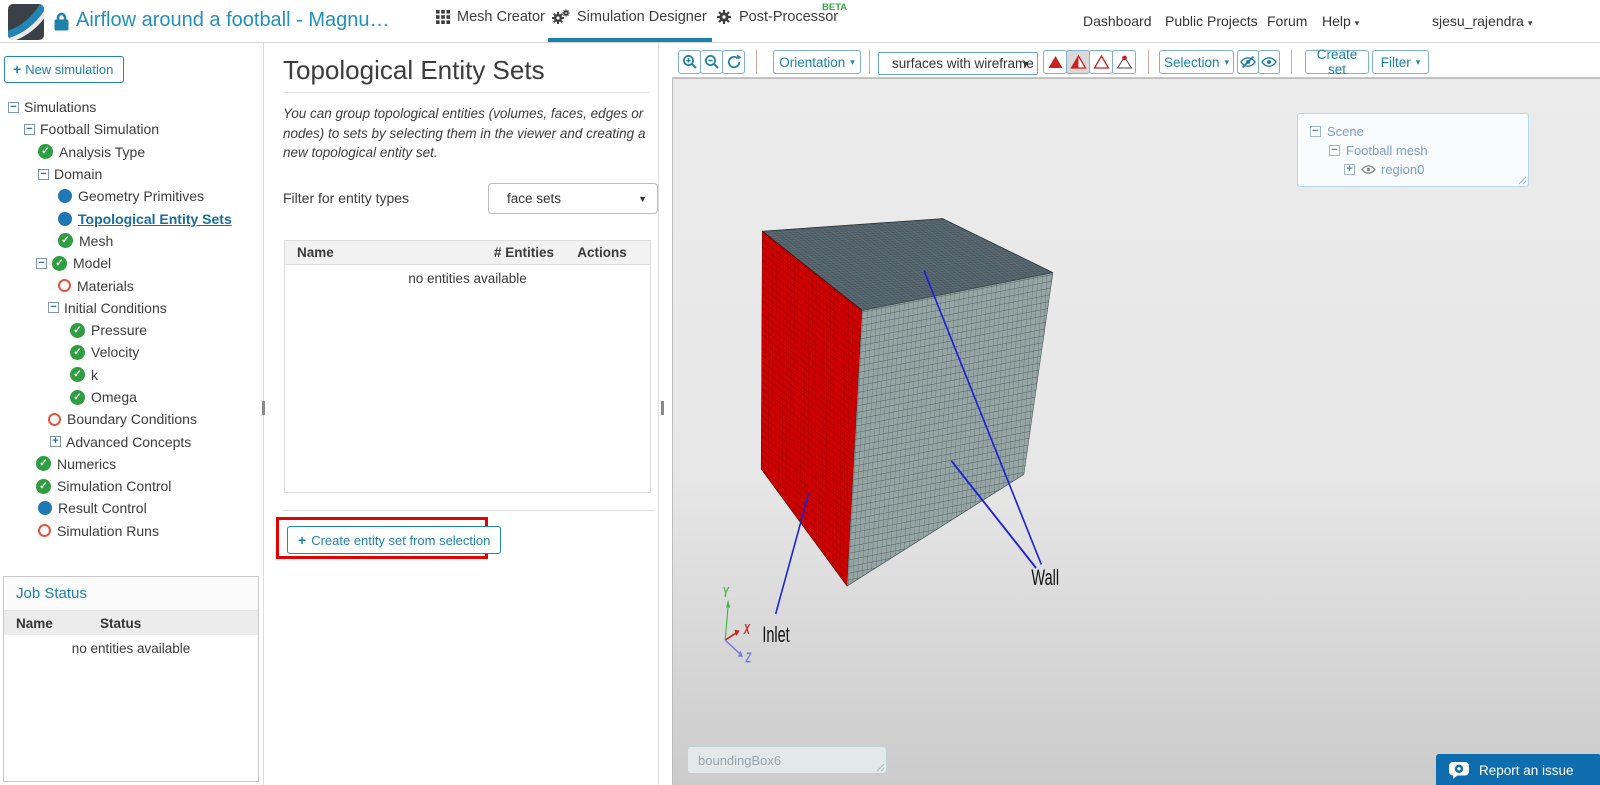  I want to click on sidebar-item-pressure: ✓ Pressure, so click(131, 330).